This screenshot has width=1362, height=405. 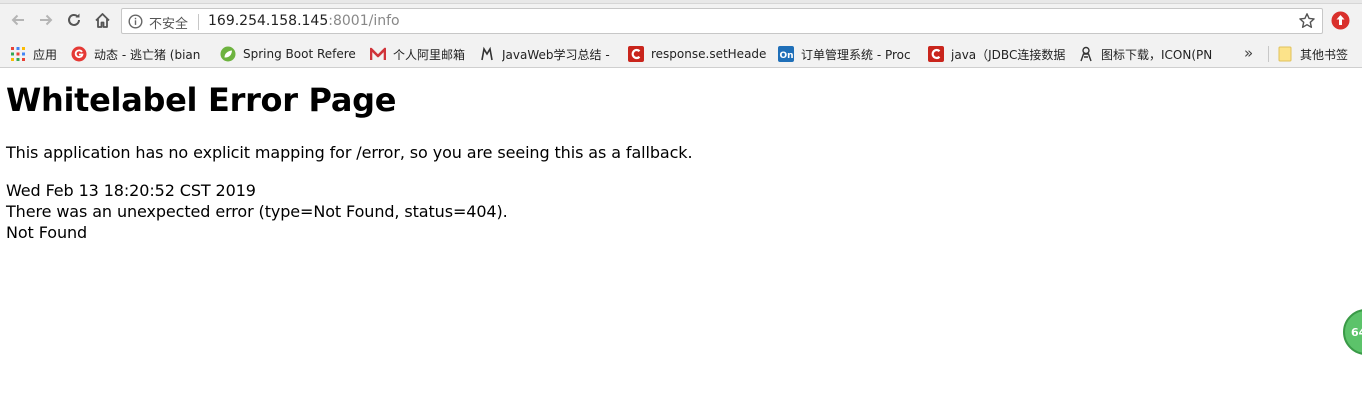 I want to click on bookmark-item: response.setHeade, so click(x=698, y=54).